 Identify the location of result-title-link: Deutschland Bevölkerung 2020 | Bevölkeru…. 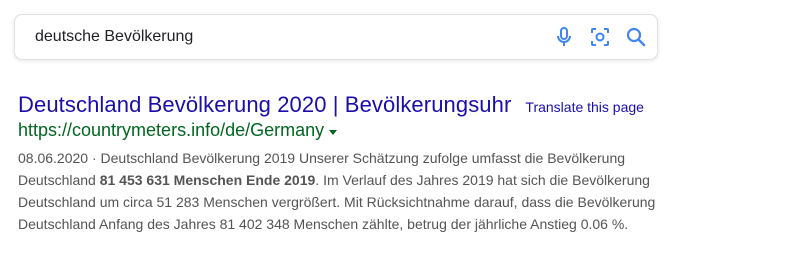
(264, 105).